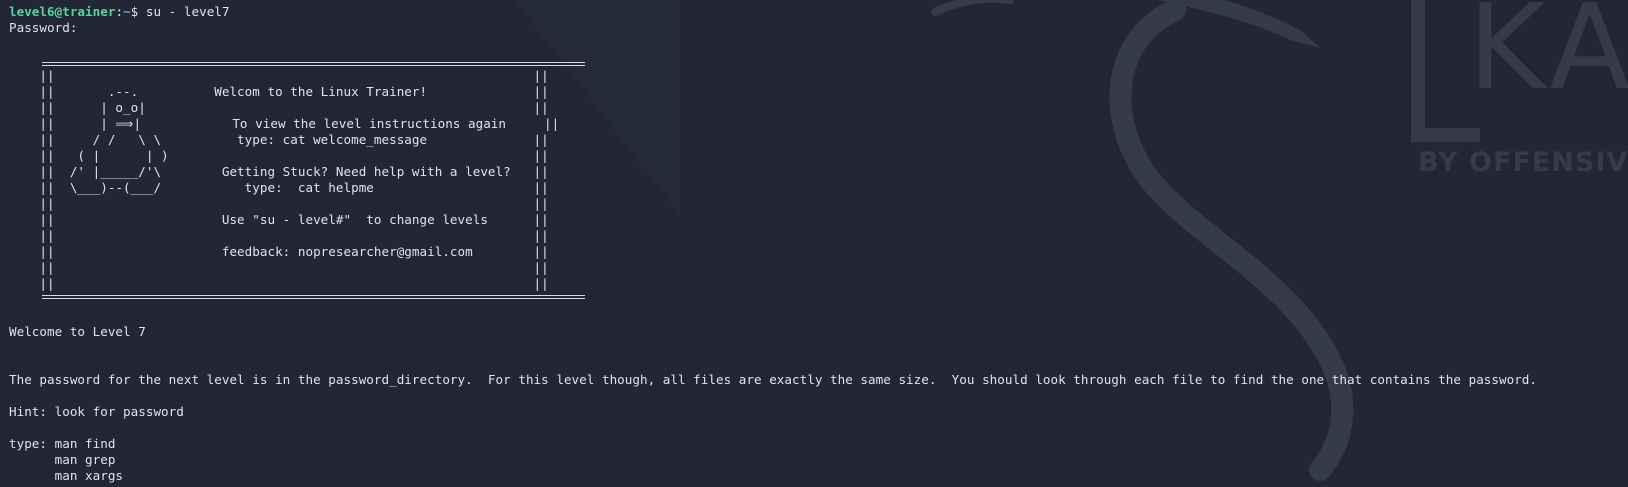 Image resolution: width=1628 pixels, height=487 pixels. Describe the element at coordinates (279, 139) in the screenshot. I see `banner-line: || / / \ \ type: cat welcome_message ||` at that location.